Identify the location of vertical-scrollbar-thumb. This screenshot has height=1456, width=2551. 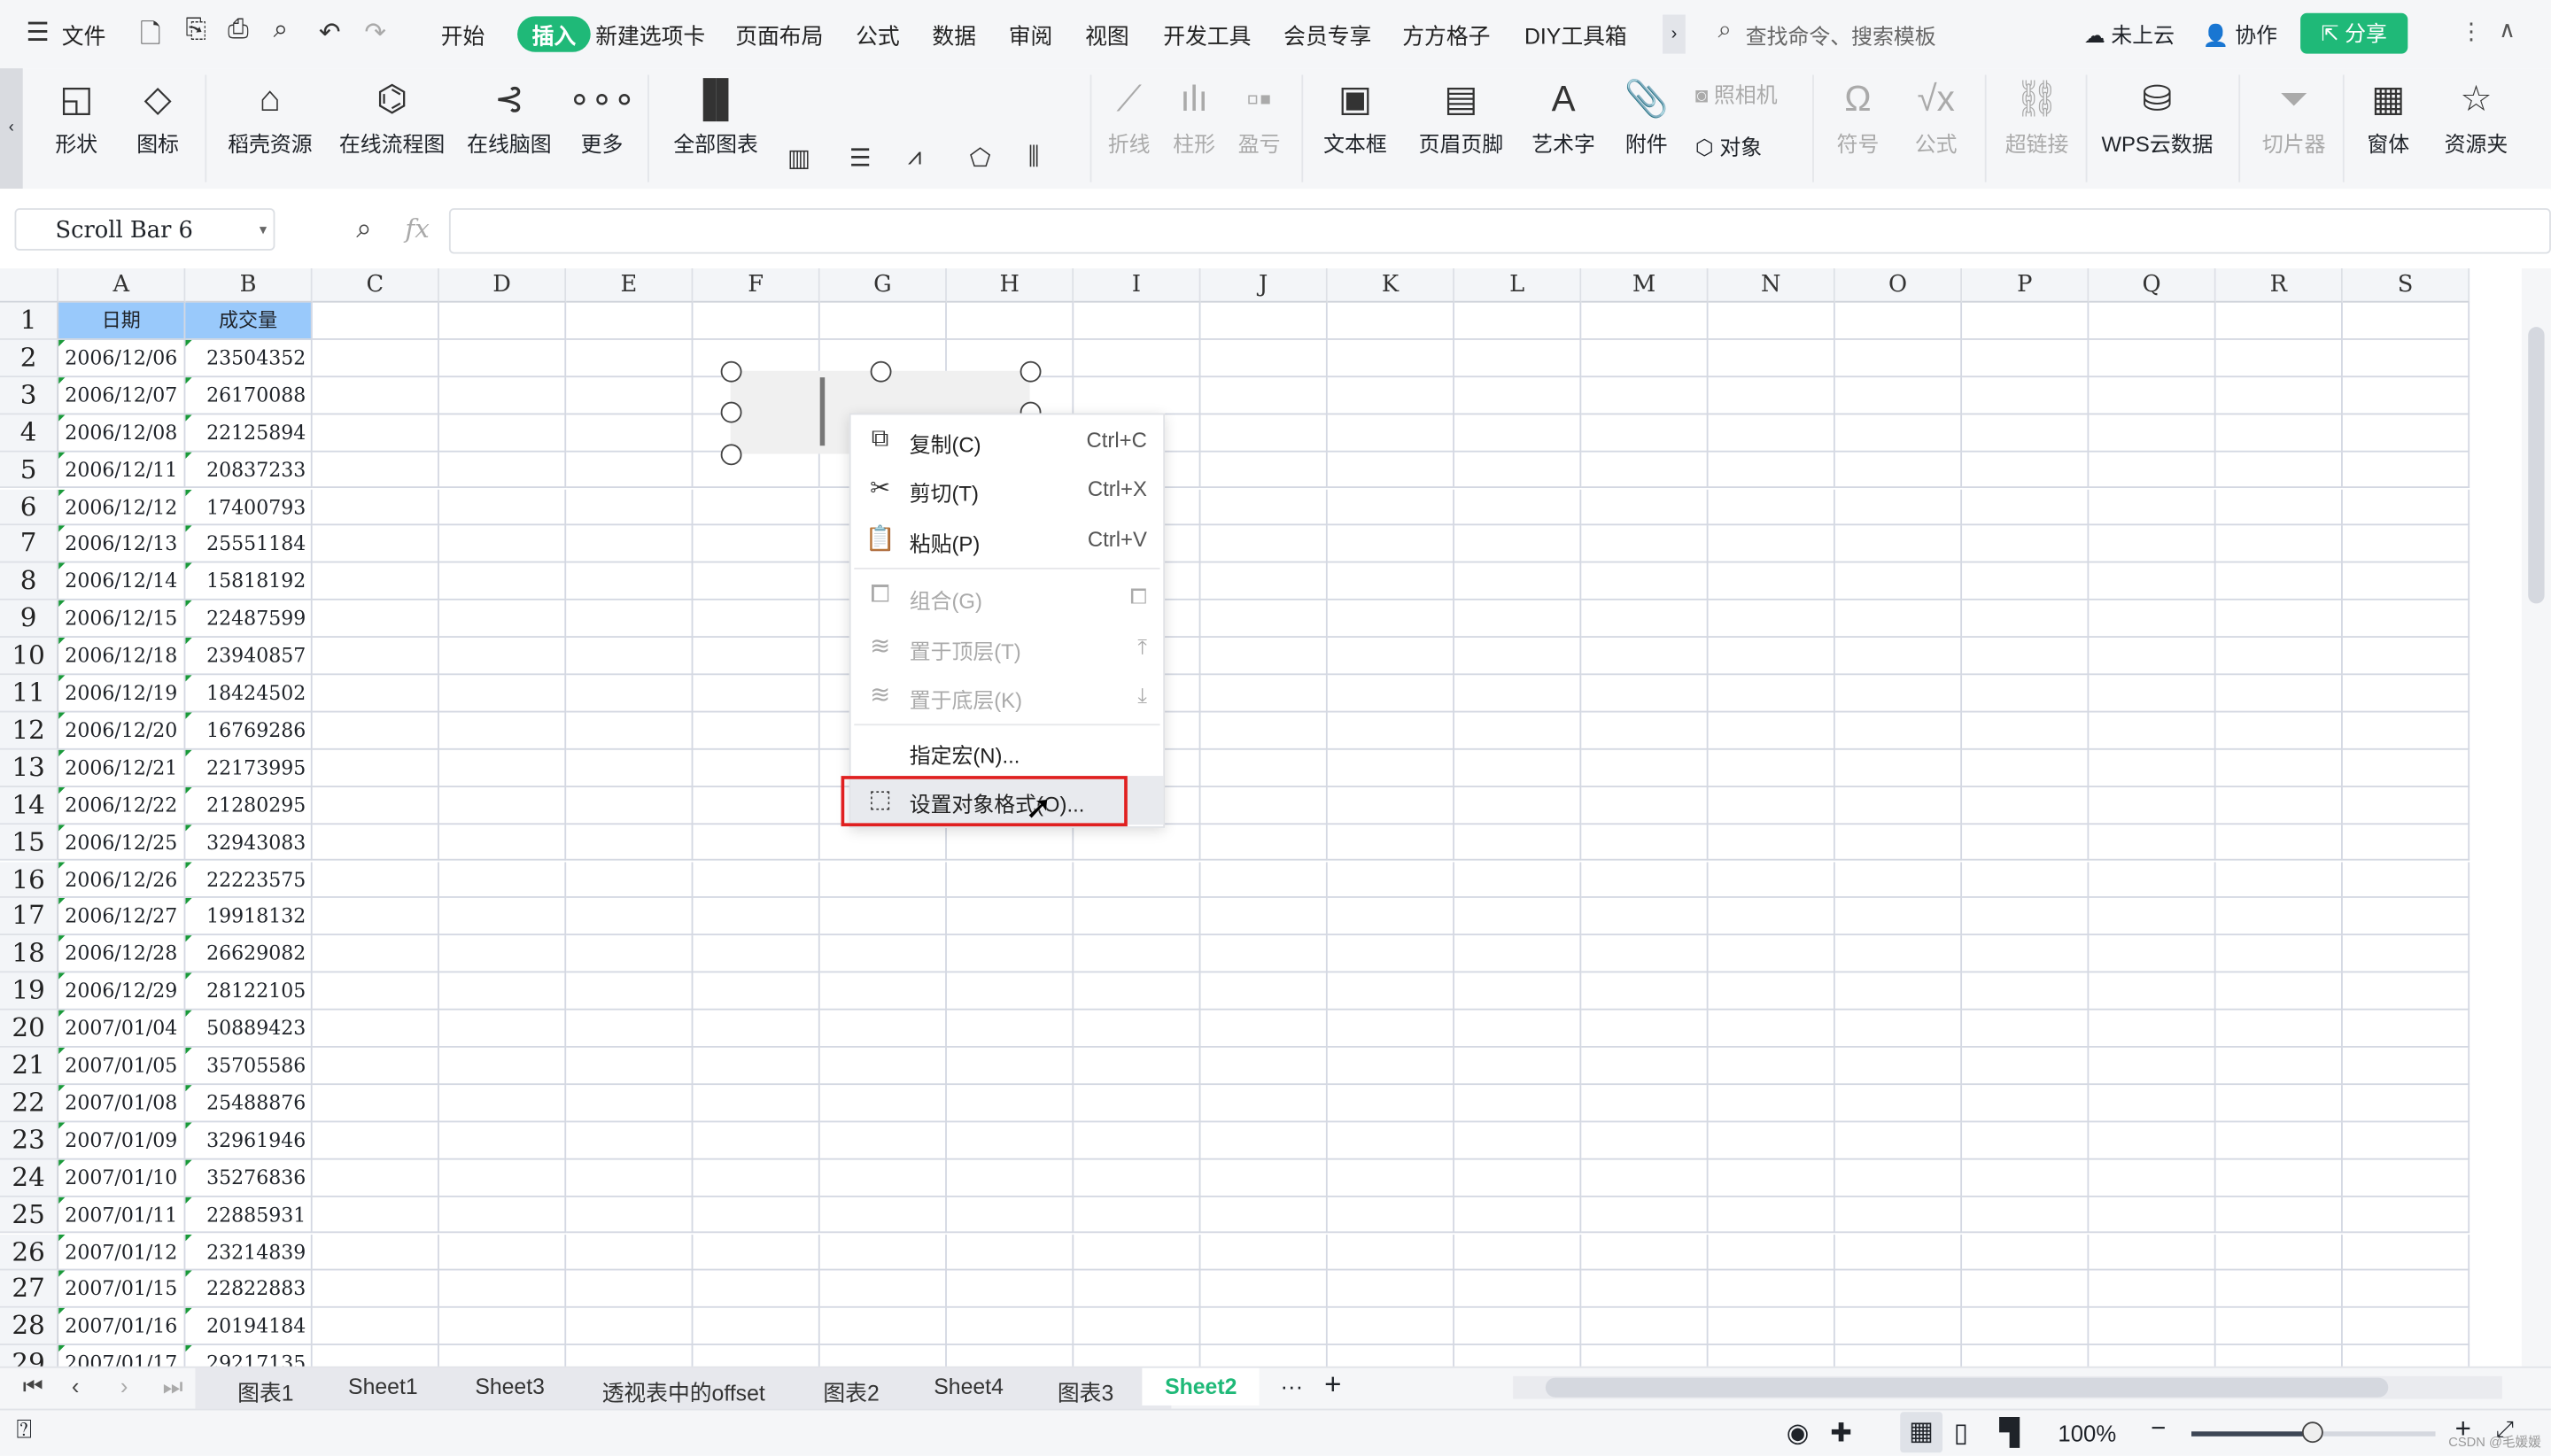
(2536, 465).